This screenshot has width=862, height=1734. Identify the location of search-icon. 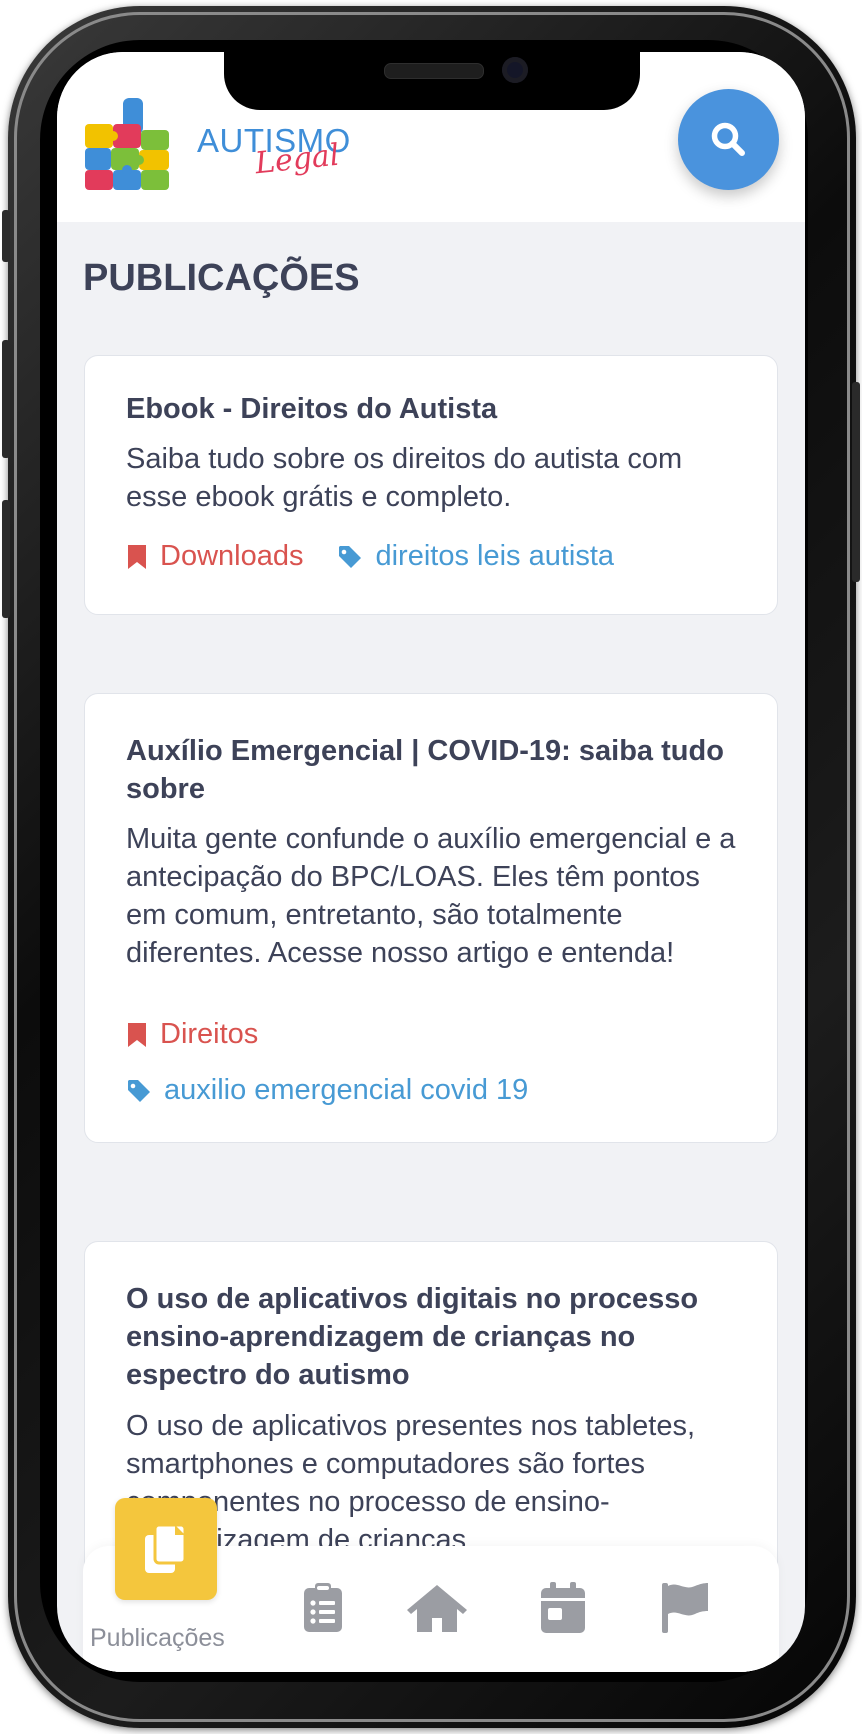
(728, 139).